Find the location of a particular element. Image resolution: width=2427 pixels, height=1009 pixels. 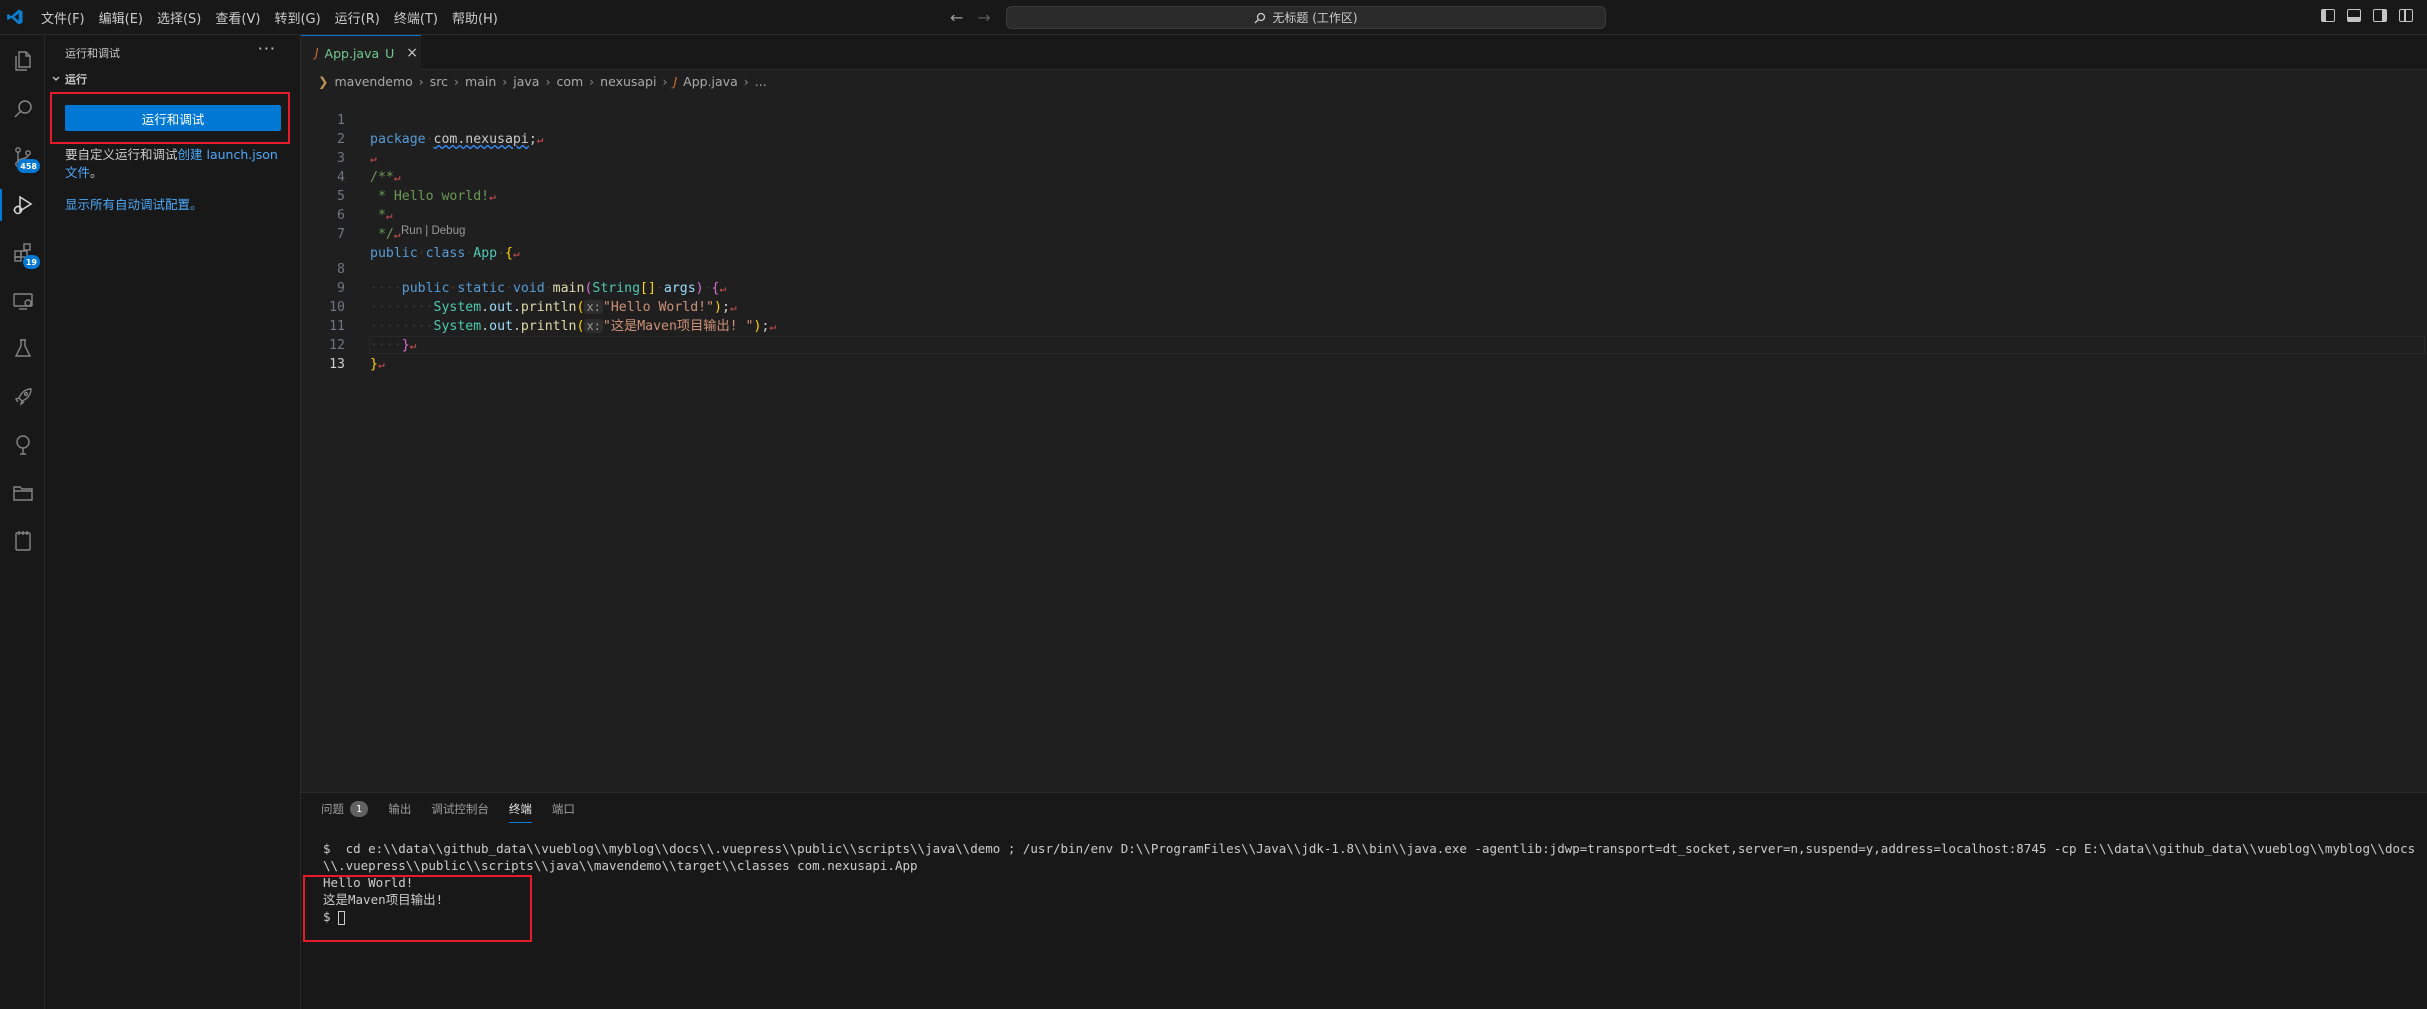

layout-controls is located at coordinates (2367, 15).